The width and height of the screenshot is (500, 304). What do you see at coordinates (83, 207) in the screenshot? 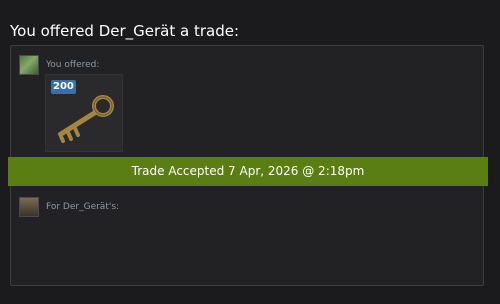
I see `for-partner-label: For Der_Gerät's:` at bounding box center [83, 207].